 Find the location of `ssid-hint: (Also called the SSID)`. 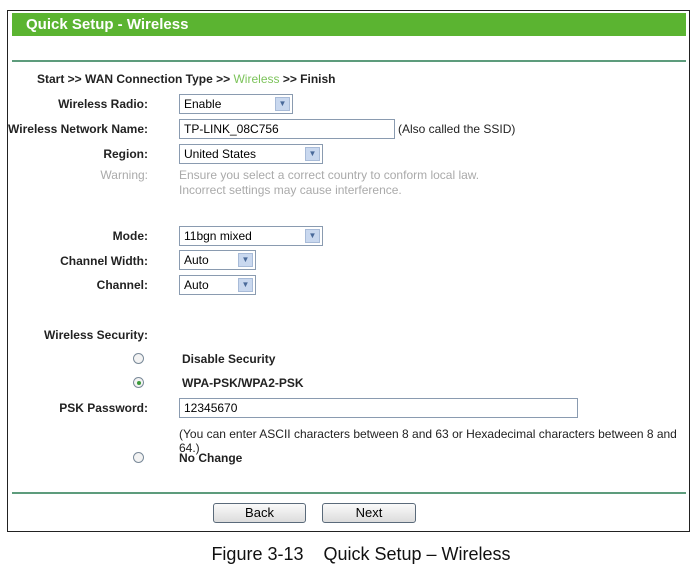

ssid-hint: (Also called the SSID) is located at coordinates (457, 129).